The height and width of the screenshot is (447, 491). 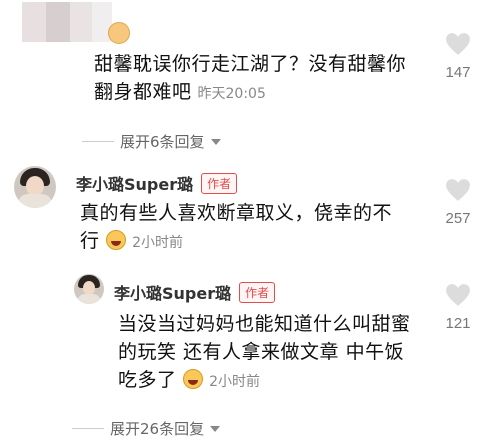 I want to click on like-count: 121, so click(x=458, y=323).